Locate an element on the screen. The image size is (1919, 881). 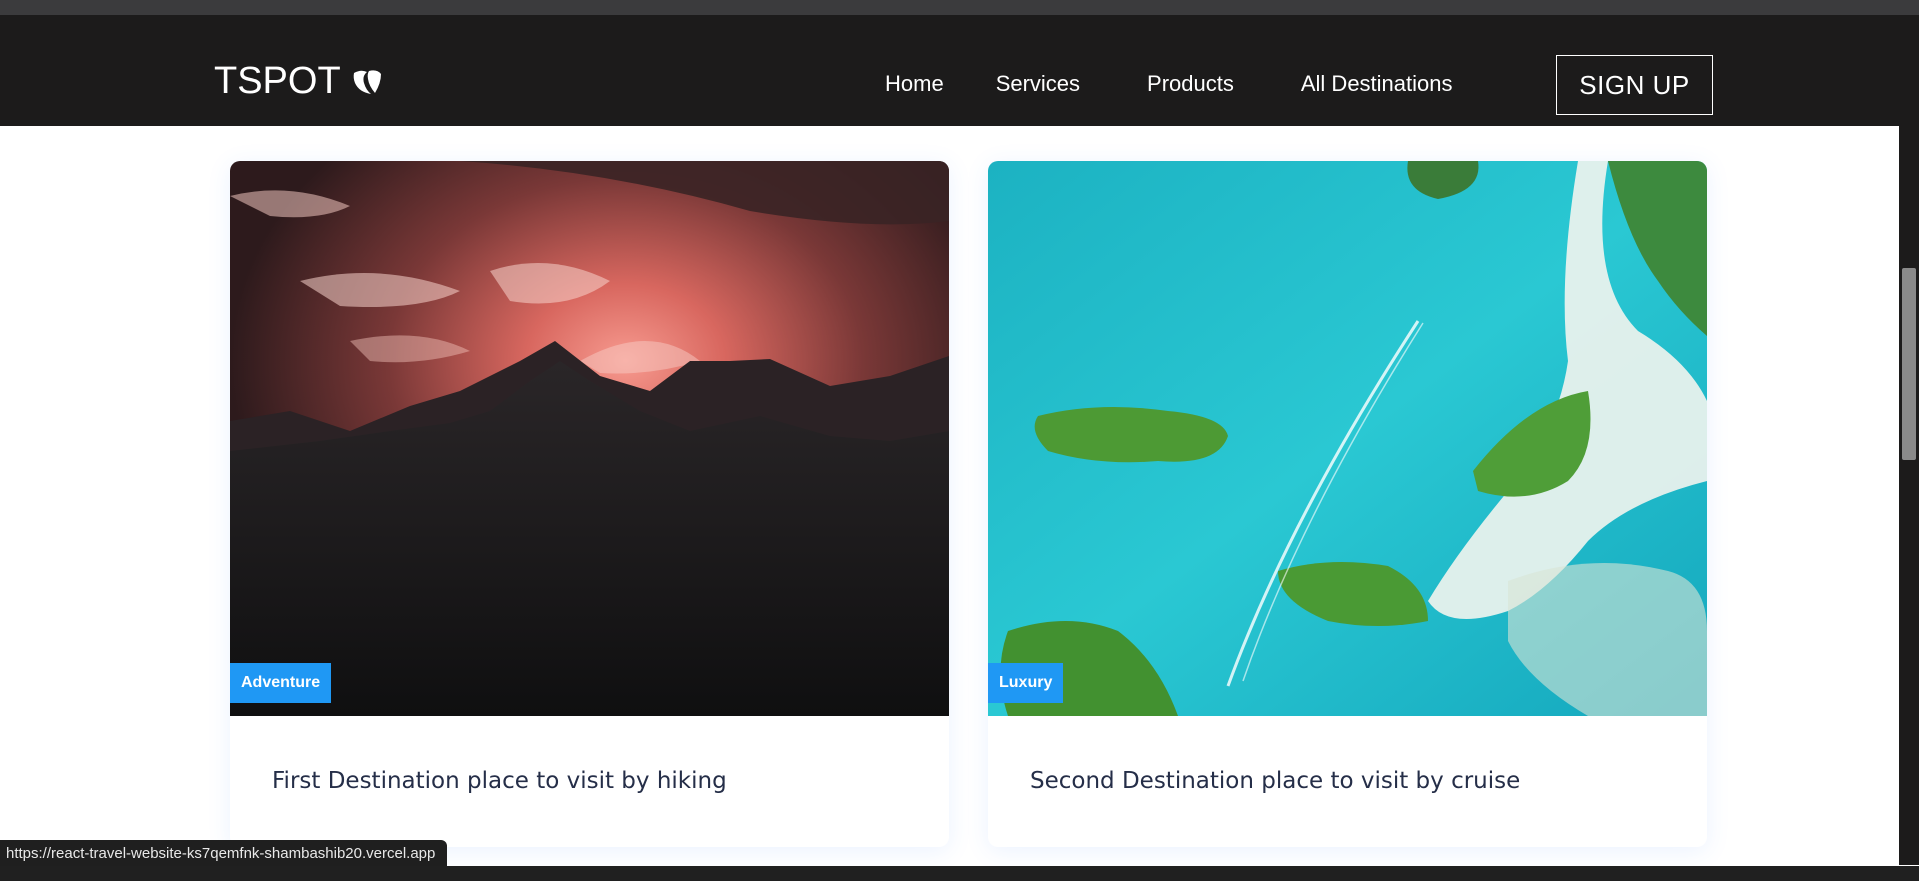
logo: TSPOT is located at coordinates (298, 81).